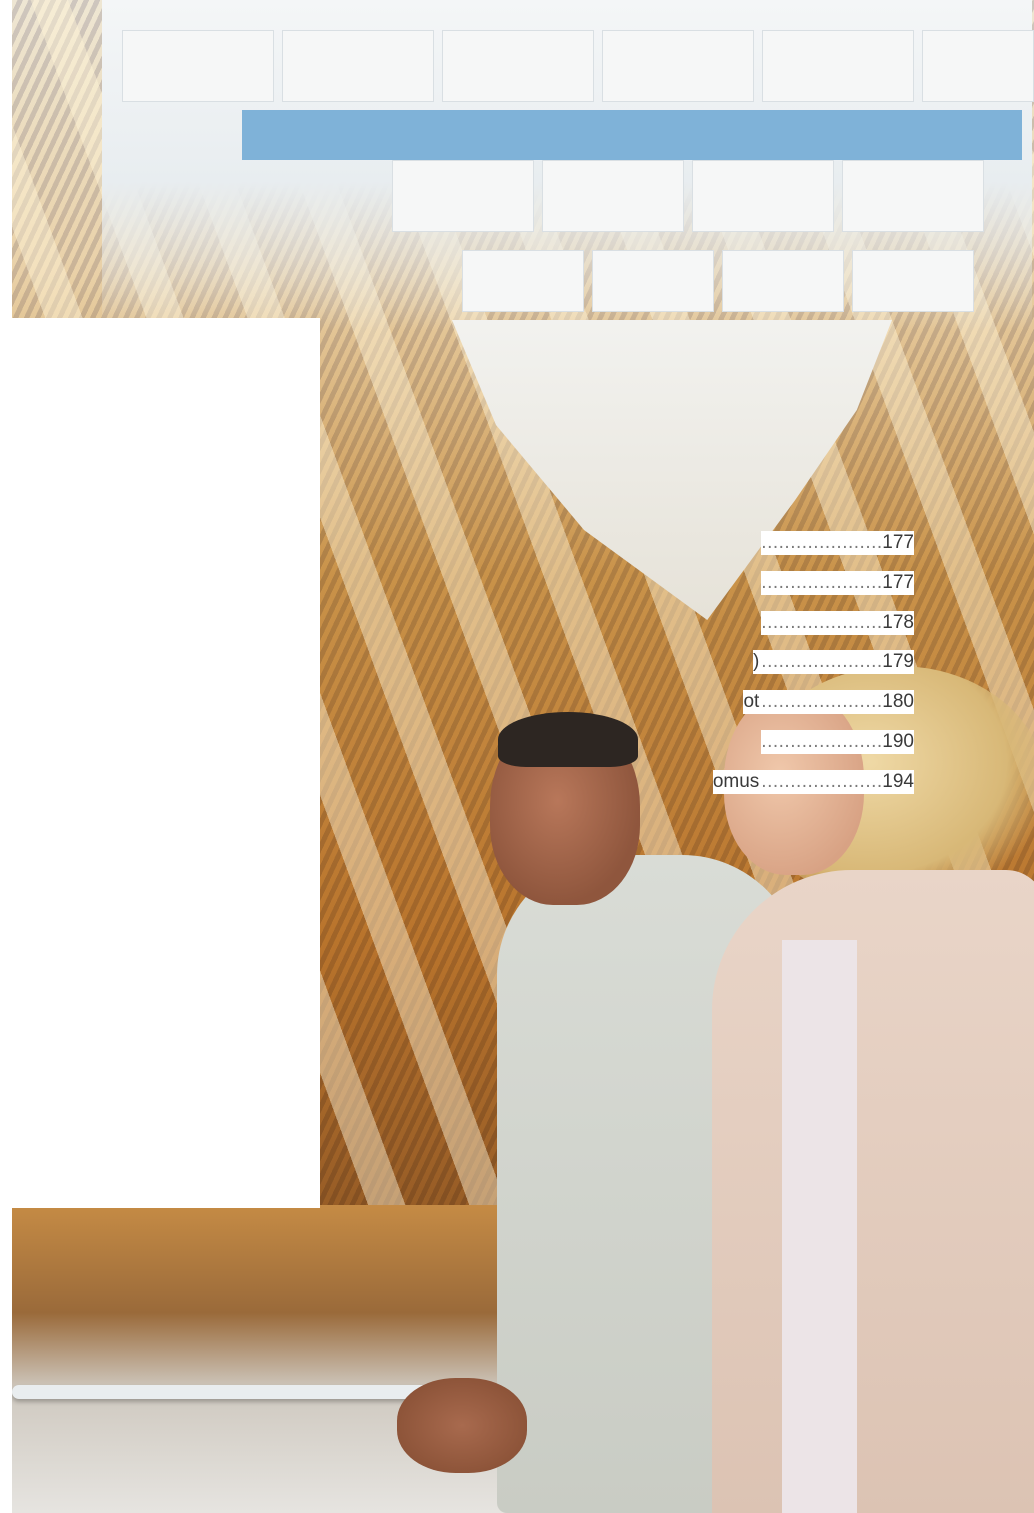 The height and width of the screenshot is (1513, 1034). Describe the element at coordinates (819, 1226) in the screenshot. I see `woman-blouse` at that location.